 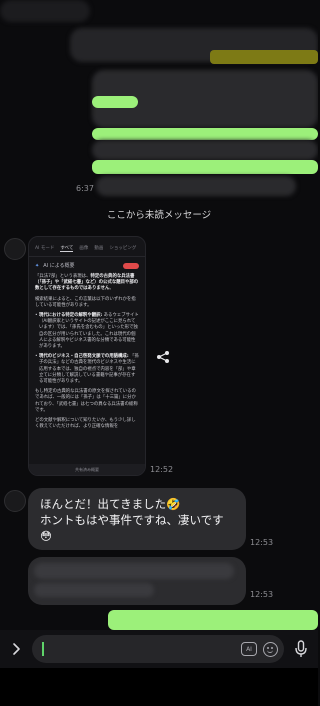 What do you see at coordinates (264, 57) in the screenshot?
I see `redacted-highlight` at bounding box center [264, 57].